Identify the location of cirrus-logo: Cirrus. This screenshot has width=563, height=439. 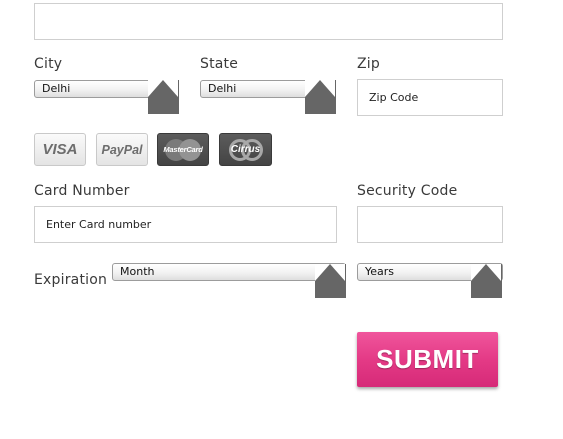
(246, 149).